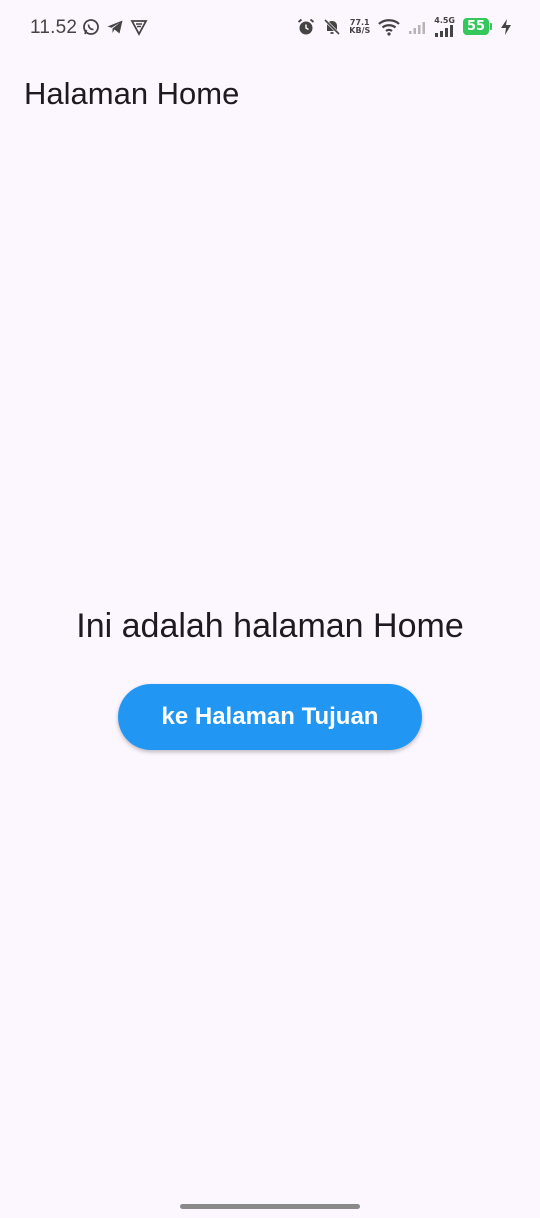 This screenshot has width=540, height=1218. I want to click on page-title: Halaman Home, so click(132, 93).